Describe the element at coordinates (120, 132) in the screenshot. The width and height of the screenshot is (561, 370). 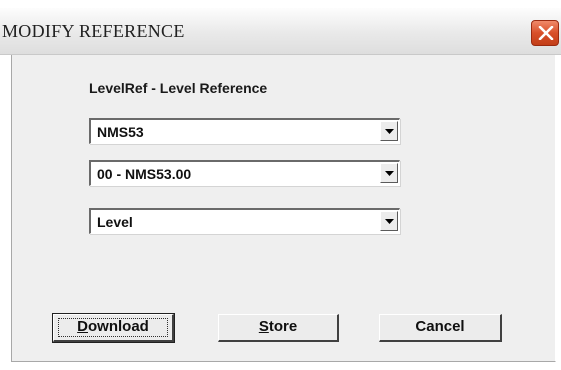
I see `station-select-value: NMS53` at that location.